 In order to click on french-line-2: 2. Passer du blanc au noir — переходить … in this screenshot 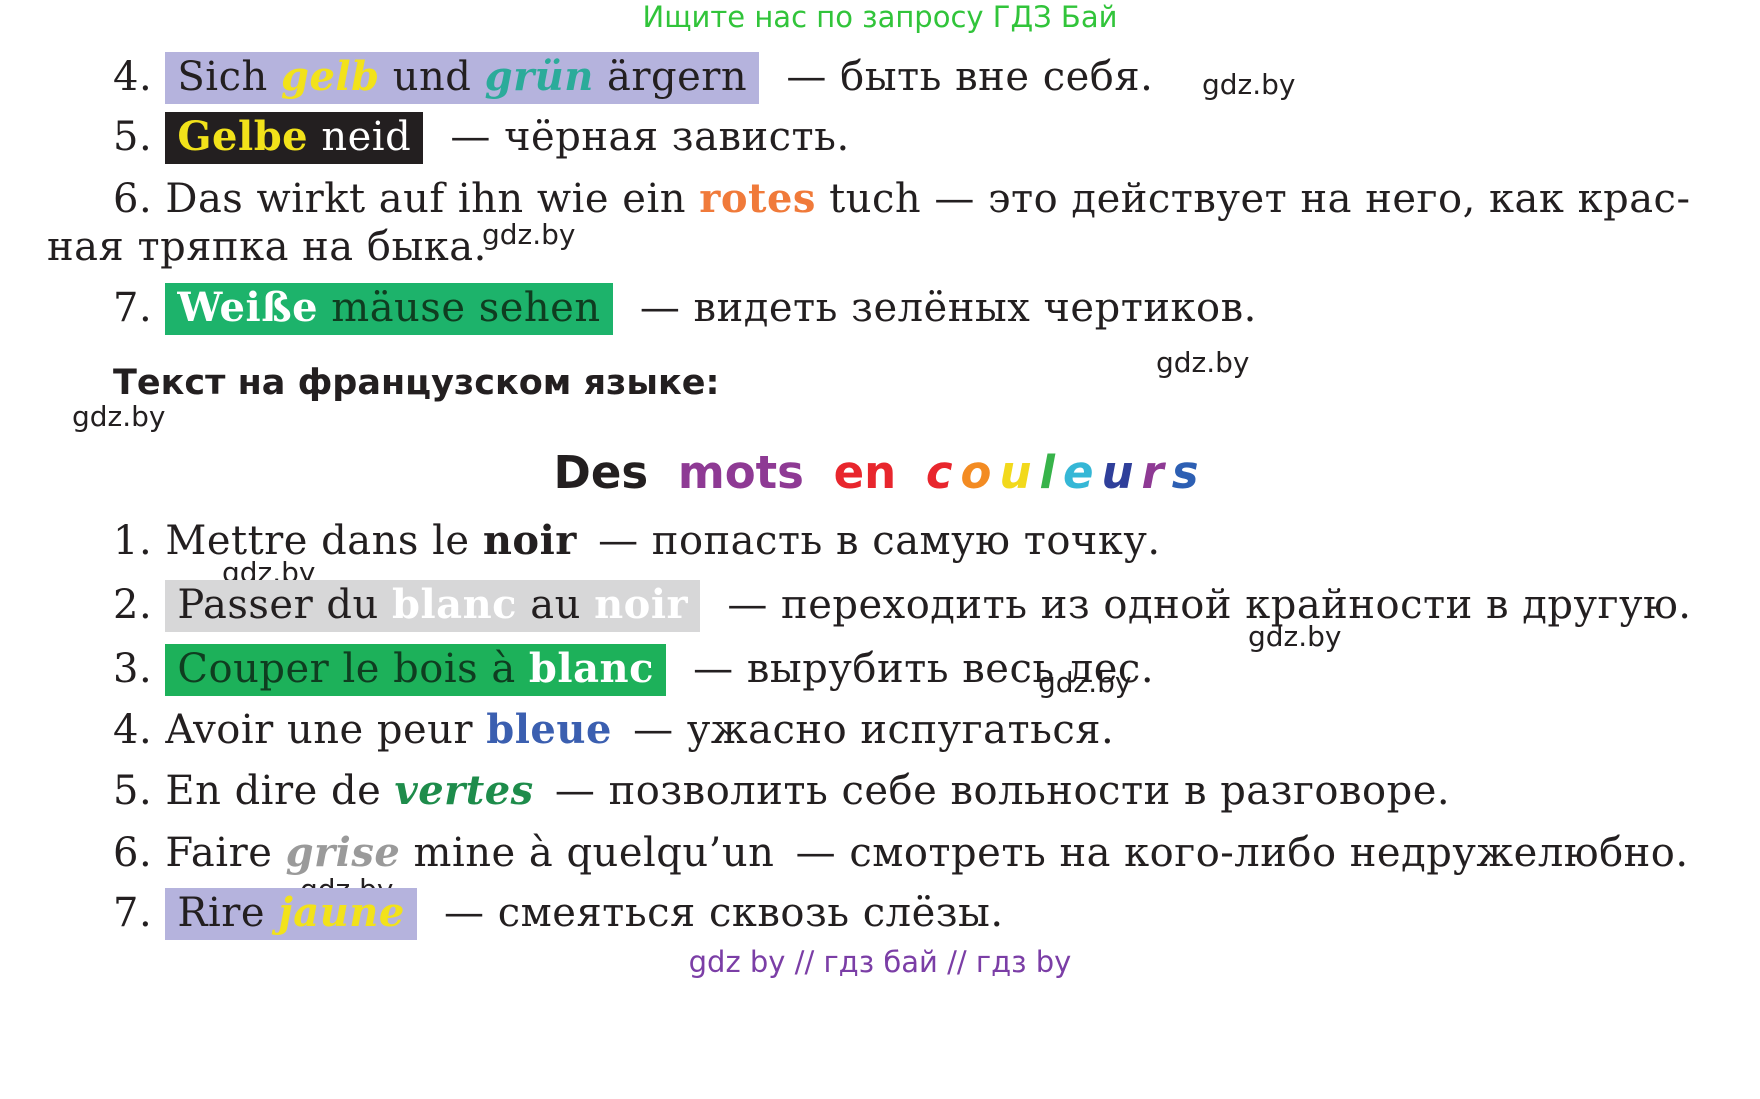, I will do `click(902, 605)`.